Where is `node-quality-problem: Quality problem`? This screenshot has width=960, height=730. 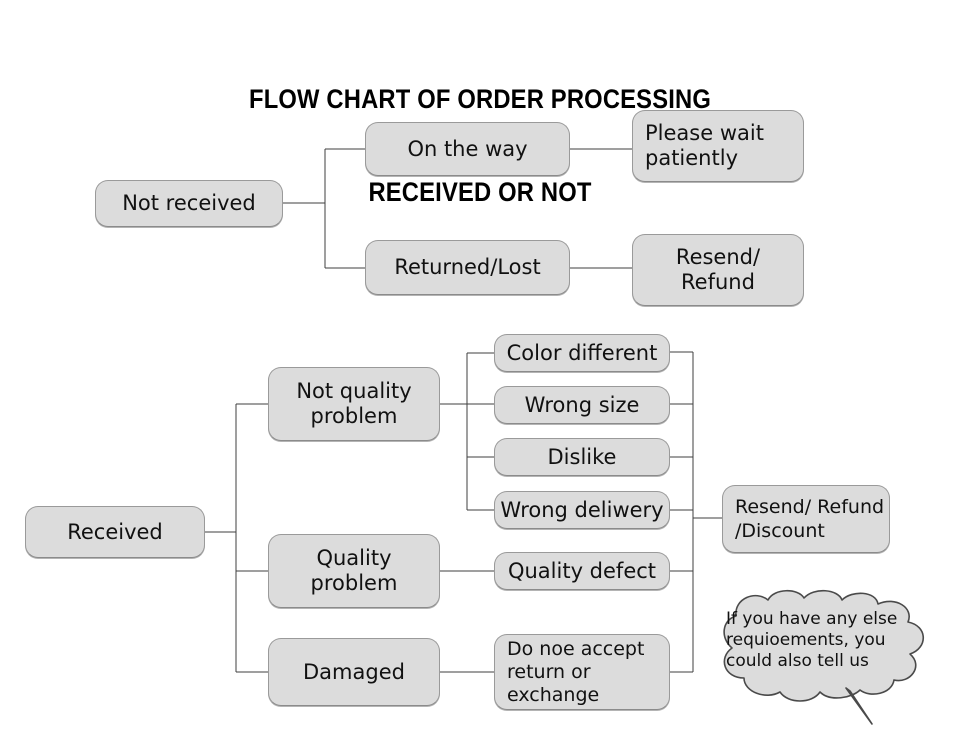 node-quality-problem: Quality problem is located at coordinates (354, 571).